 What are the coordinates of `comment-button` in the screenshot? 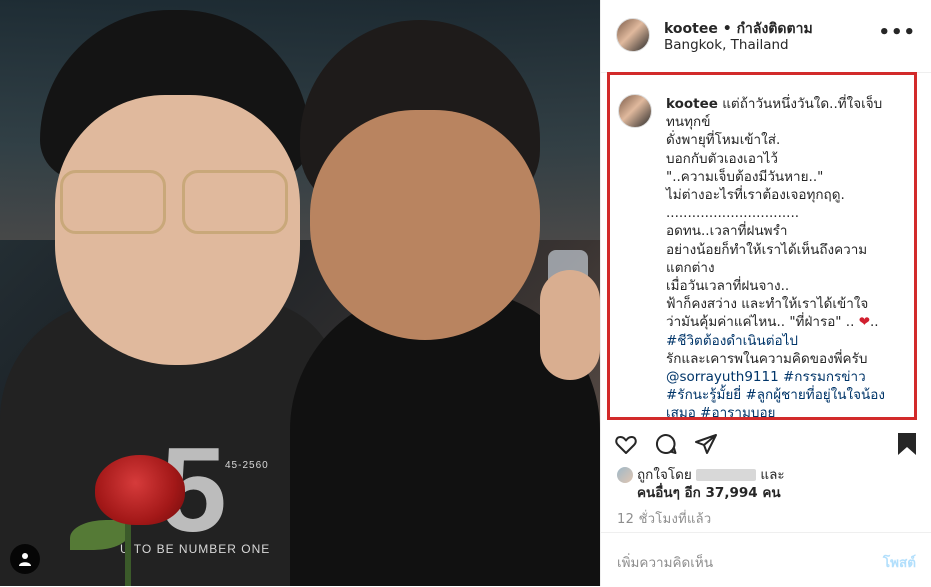 It's located at (666, 444).